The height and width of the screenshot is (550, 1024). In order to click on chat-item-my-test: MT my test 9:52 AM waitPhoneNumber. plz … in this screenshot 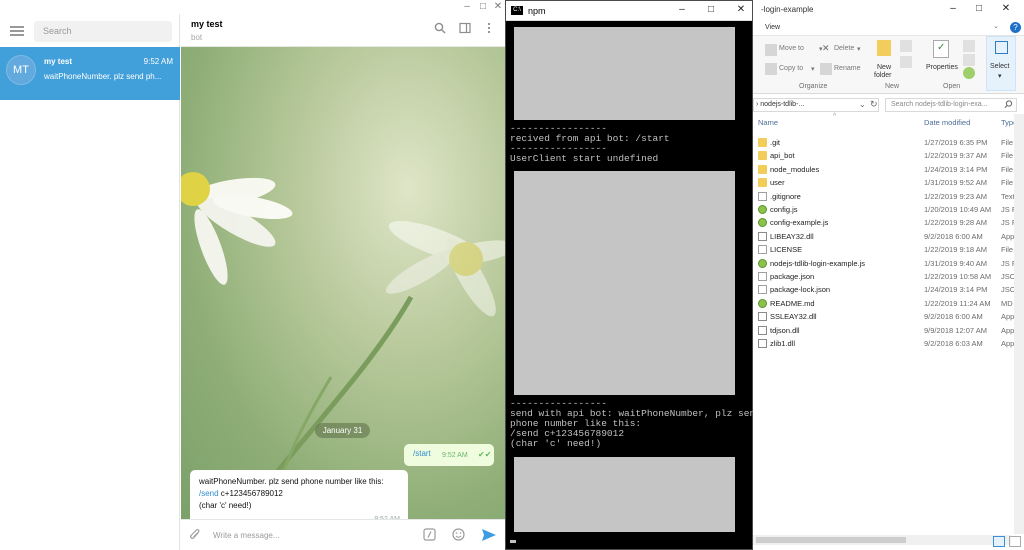, I will do `click(90, 73)`.